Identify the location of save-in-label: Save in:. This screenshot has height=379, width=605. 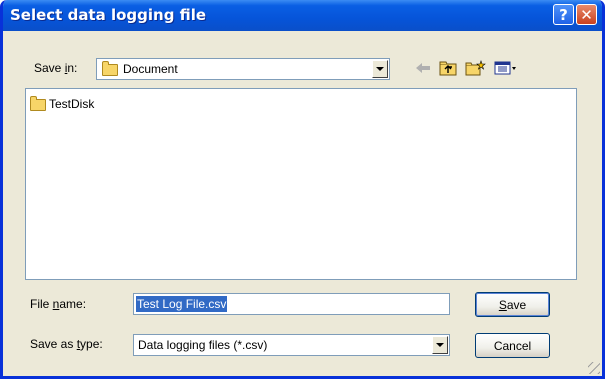
(55, 68).